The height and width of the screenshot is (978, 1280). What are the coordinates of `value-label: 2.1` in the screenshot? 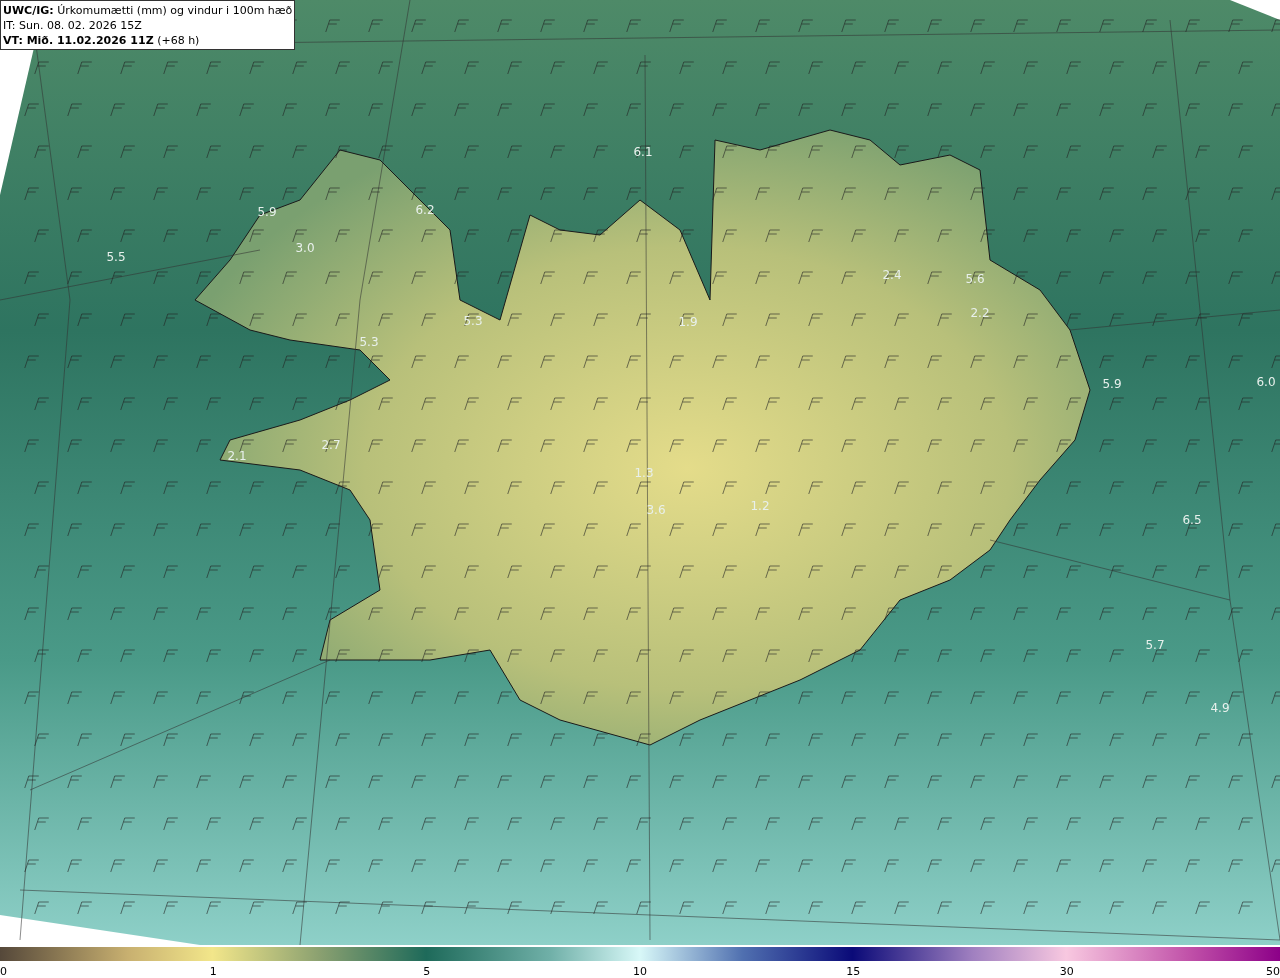 It's located at (237, 456).